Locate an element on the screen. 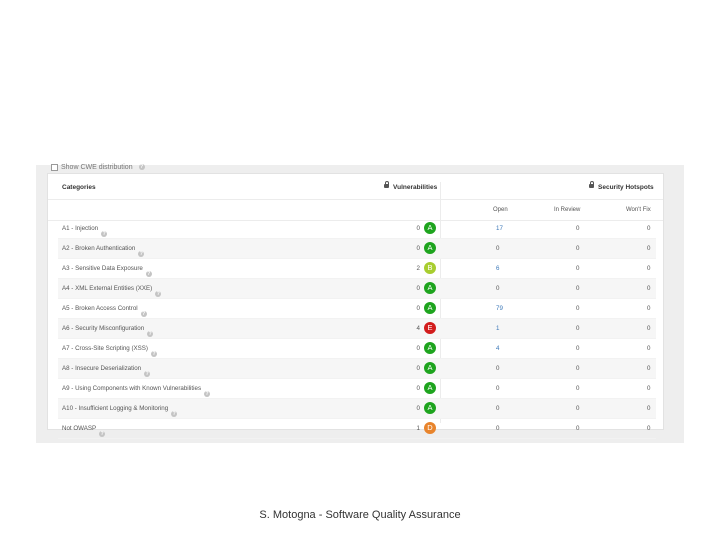  category-label: A7 - Cross-Site Scripting (XSS) is located at coordinates (105, 348).